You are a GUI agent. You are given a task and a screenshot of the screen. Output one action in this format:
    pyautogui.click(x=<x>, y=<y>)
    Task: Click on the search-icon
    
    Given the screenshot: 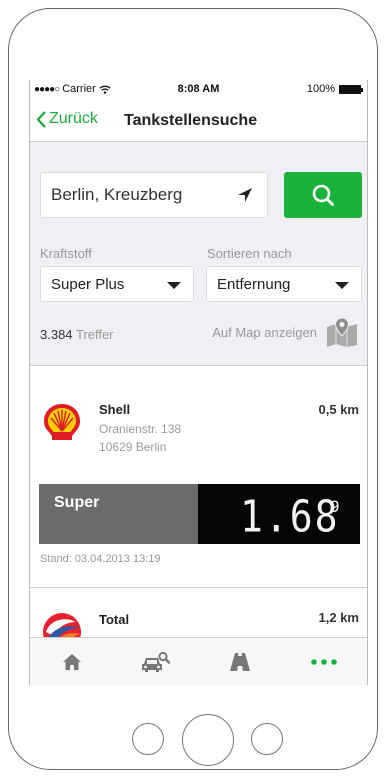 What is the action you would take?
    pyautogui.click(x=323, y=195)
    